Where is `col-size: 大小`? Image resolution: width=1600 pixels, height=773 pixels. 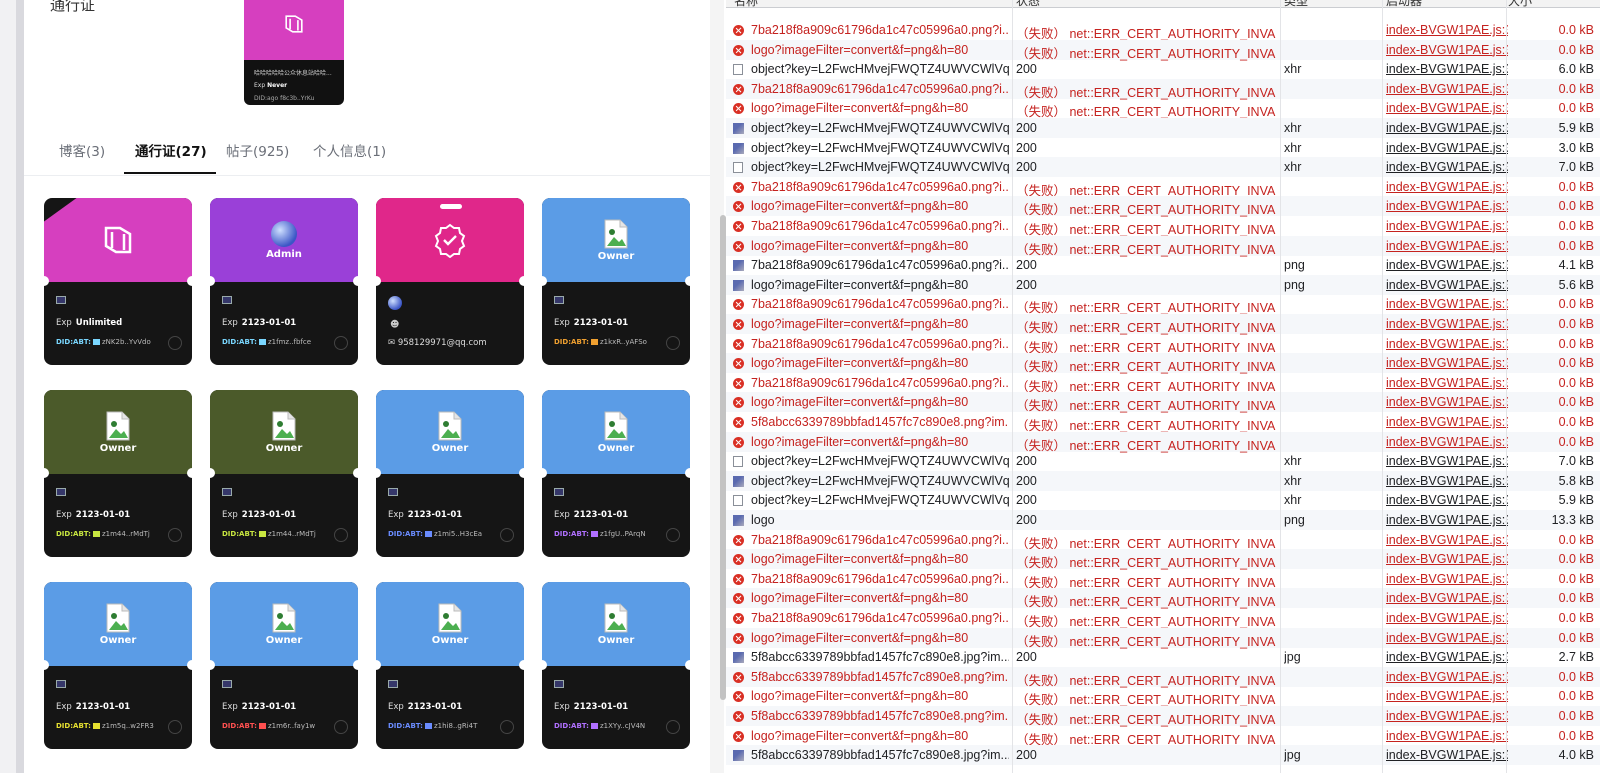
col-size: 大小 is located at coordinates (1520, 4).